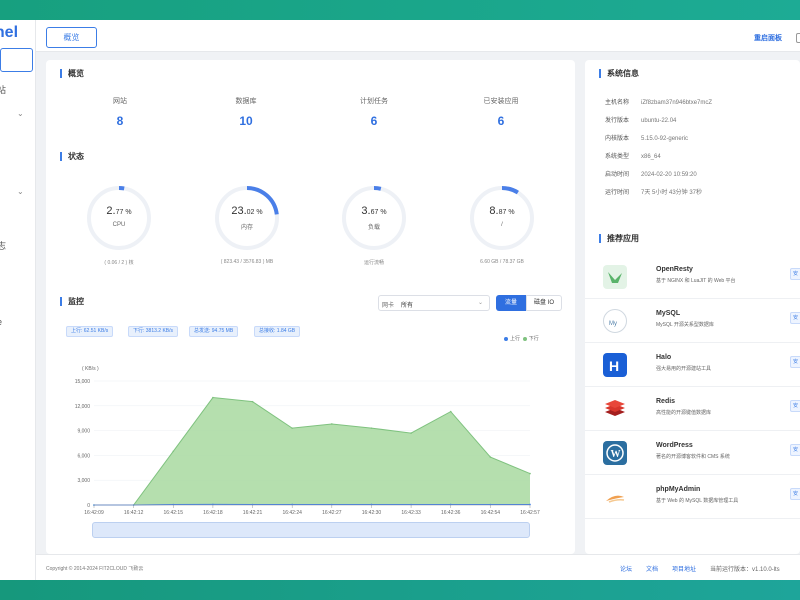 This screenshot has height=600, width=800. What do you see at coordinates (693, 457) in the screenshot?
I see `app-desc: 著名的开源博客软件和 CMS 系统` at bounding box center [693, 457].